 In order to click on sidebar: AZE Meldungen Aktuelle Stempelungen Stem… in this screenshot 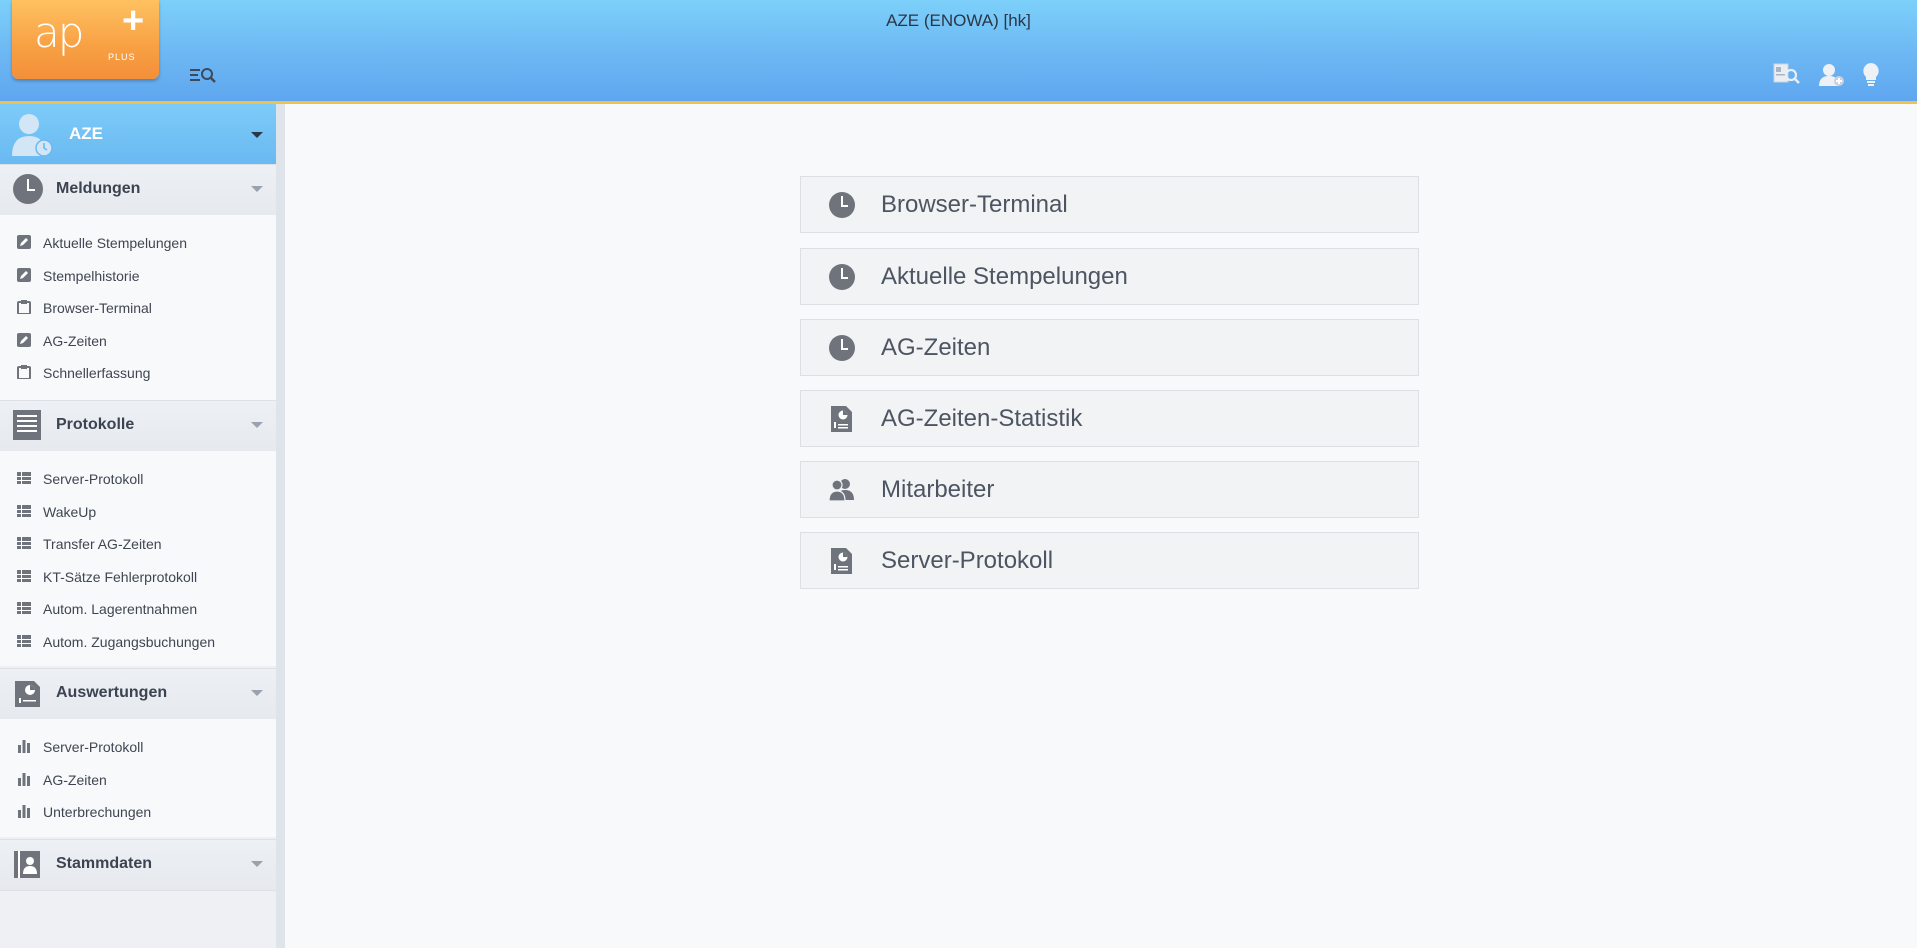, I will do `click(142, 526)`.